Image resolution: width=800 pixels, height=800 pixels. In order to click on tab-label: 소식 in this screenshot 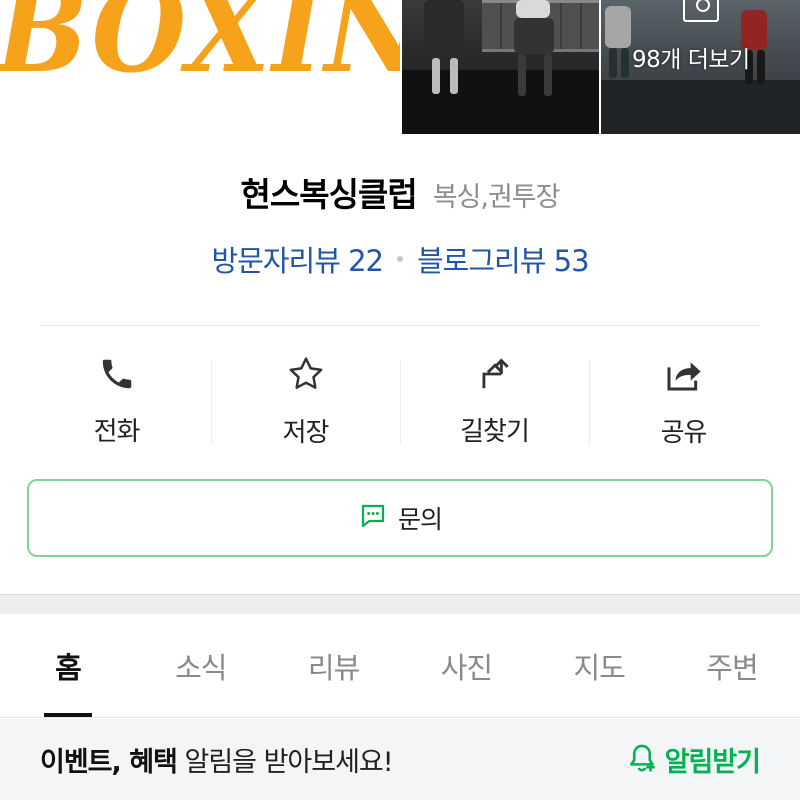, I will do `click(201, 667)`.